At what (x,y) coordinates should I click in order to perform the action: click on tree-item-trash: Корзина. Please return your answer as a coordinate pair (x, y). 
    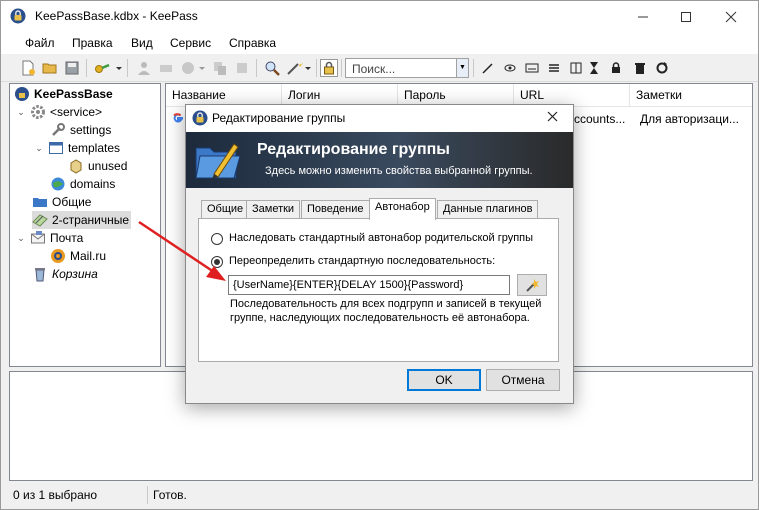
    Looking at the image, I should click on (65, 274).